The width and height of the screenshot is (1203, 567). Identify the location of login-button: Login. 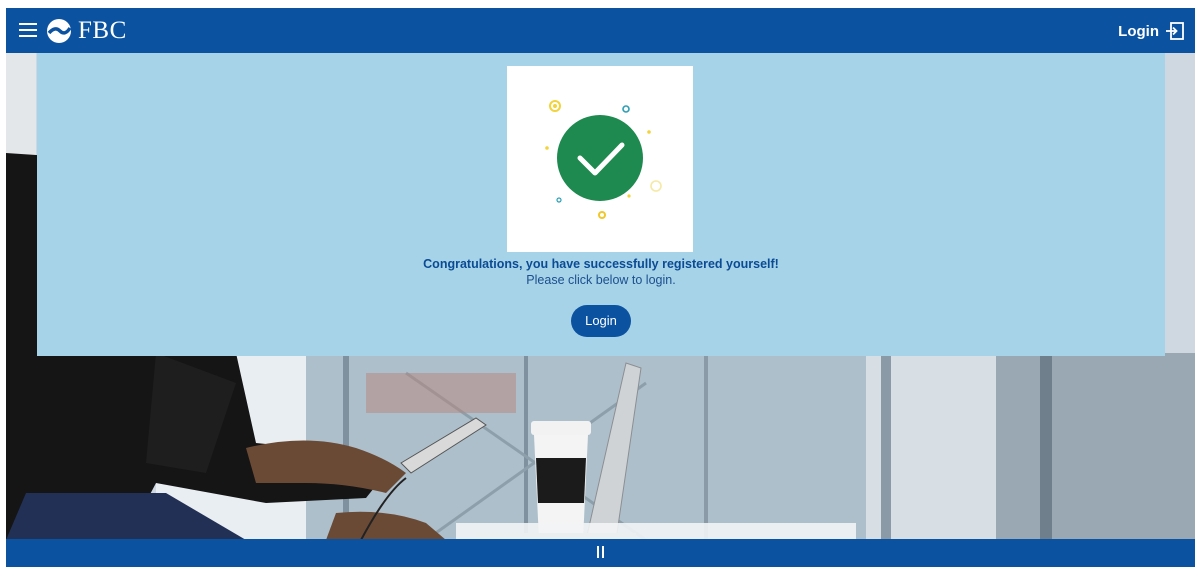
(601, 321).